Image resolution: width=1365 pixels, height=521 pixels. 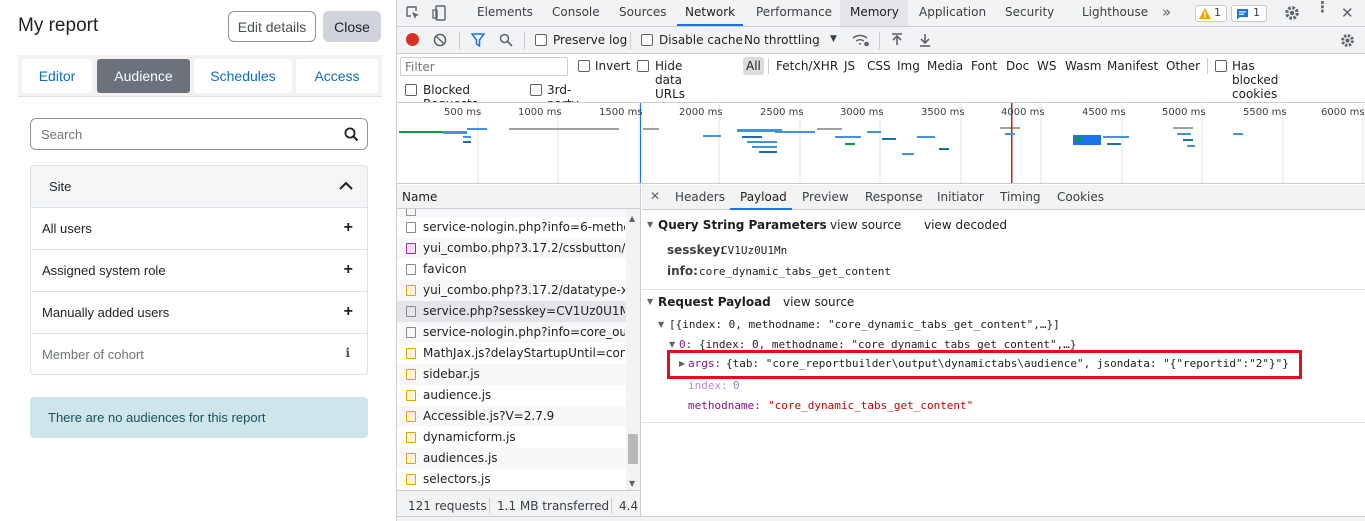 I want to click on filter-type-img: Img, so click(x=908, y=66).